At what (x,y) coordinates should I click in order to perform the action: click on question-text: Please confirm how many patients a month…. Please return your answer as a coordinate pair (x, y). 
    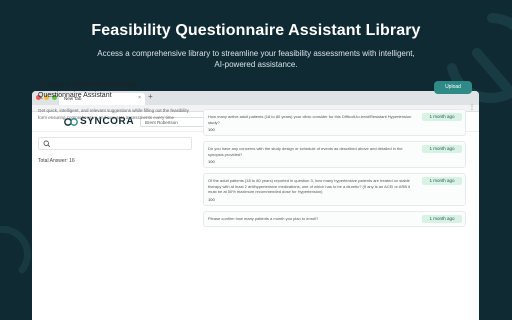
    Looking at the image, I should click on (263, 218).